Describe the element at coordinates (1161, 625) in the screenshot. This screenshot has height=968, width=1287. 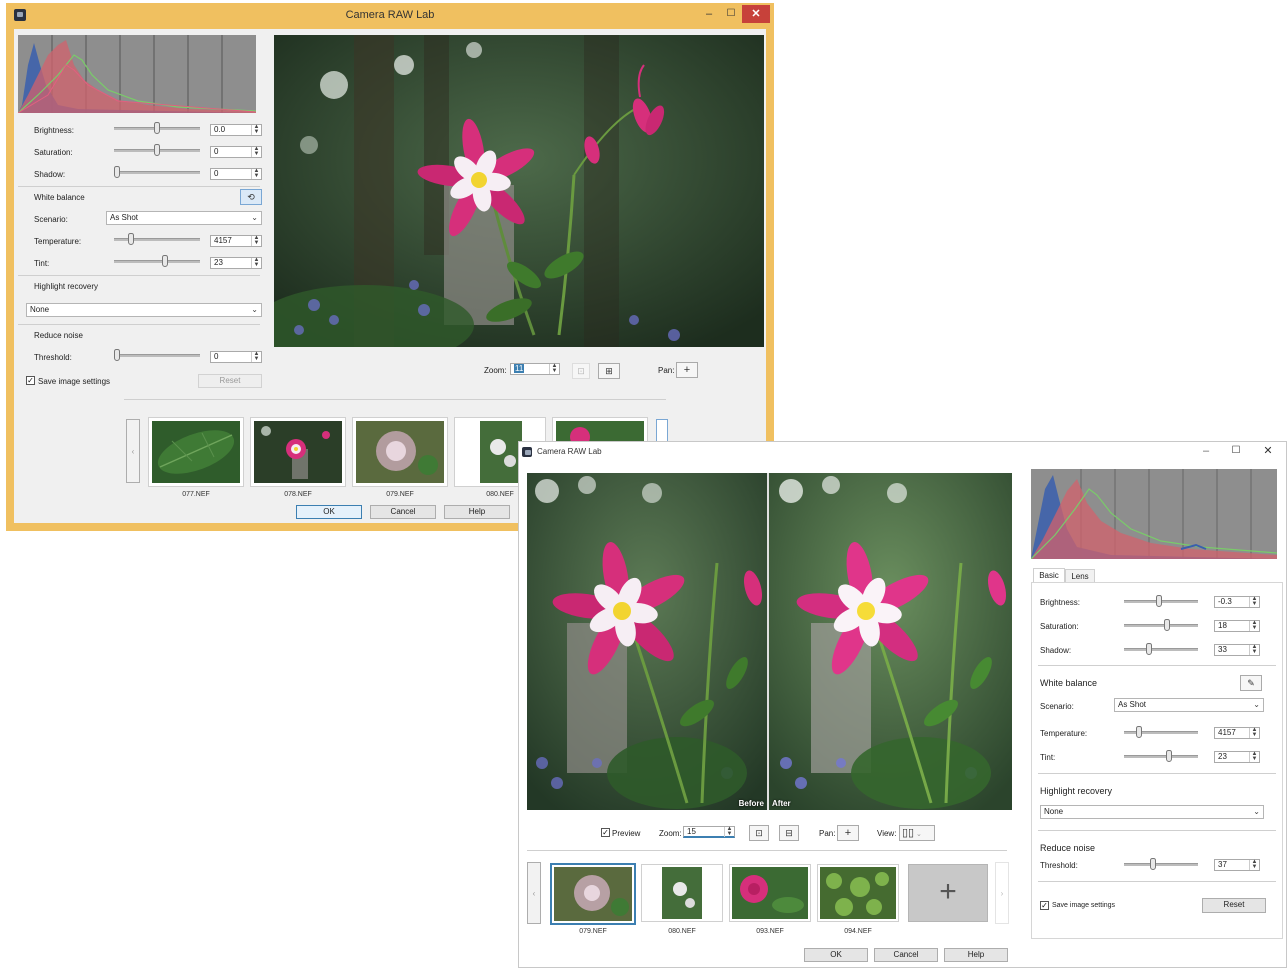
I see `saturation-slider-track` at that location.